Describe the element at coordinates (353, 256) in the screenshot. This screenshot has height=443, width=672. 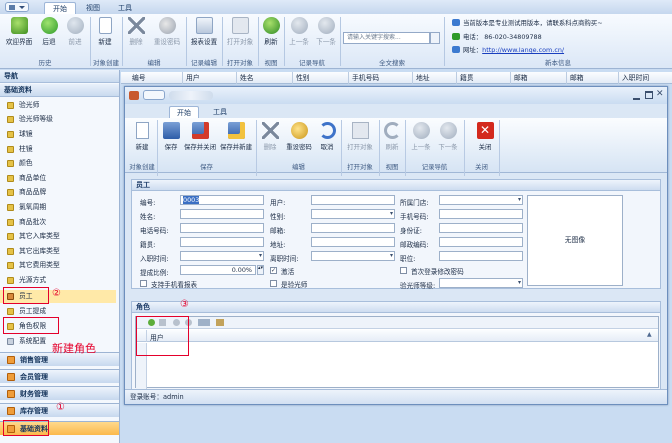
I see `leave-date-picker` at that location.